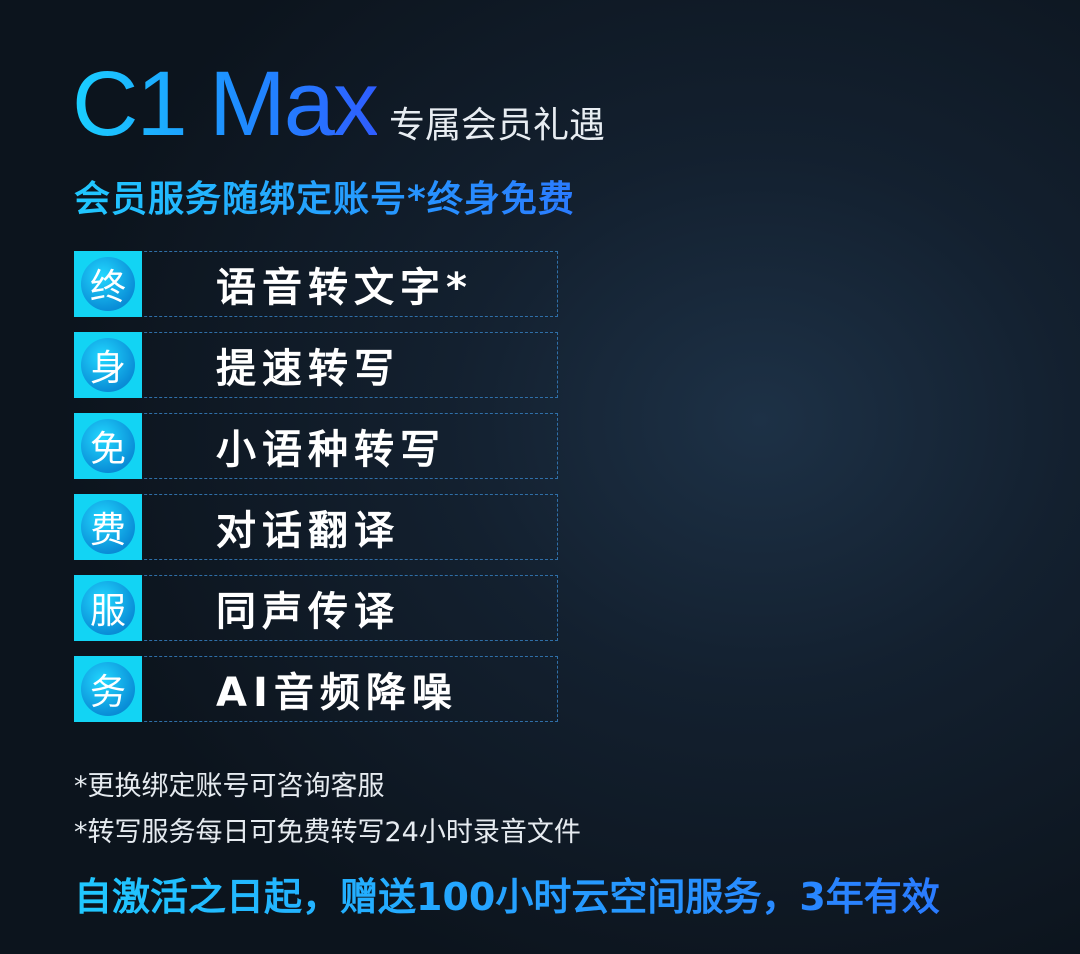  Describe the element at coordinates (308, 369) in the screenshot. I see `feature-label: 提速转写` at that location.